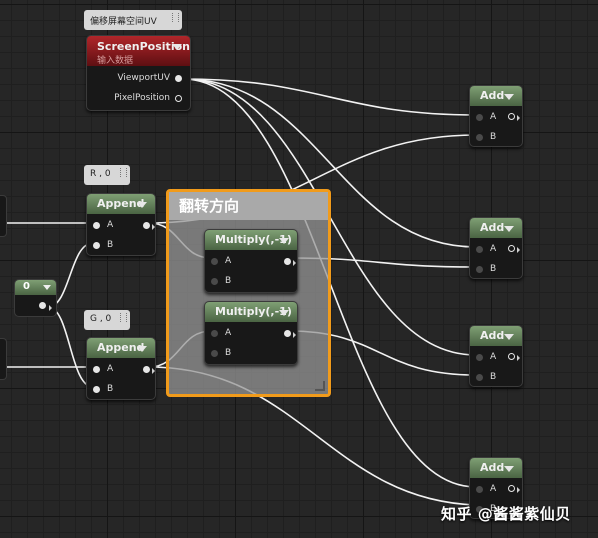 The image size is (598, 538). Describe the element at coordinates (496, 336) in the screenshot. I see `node-header: Add` at that location.